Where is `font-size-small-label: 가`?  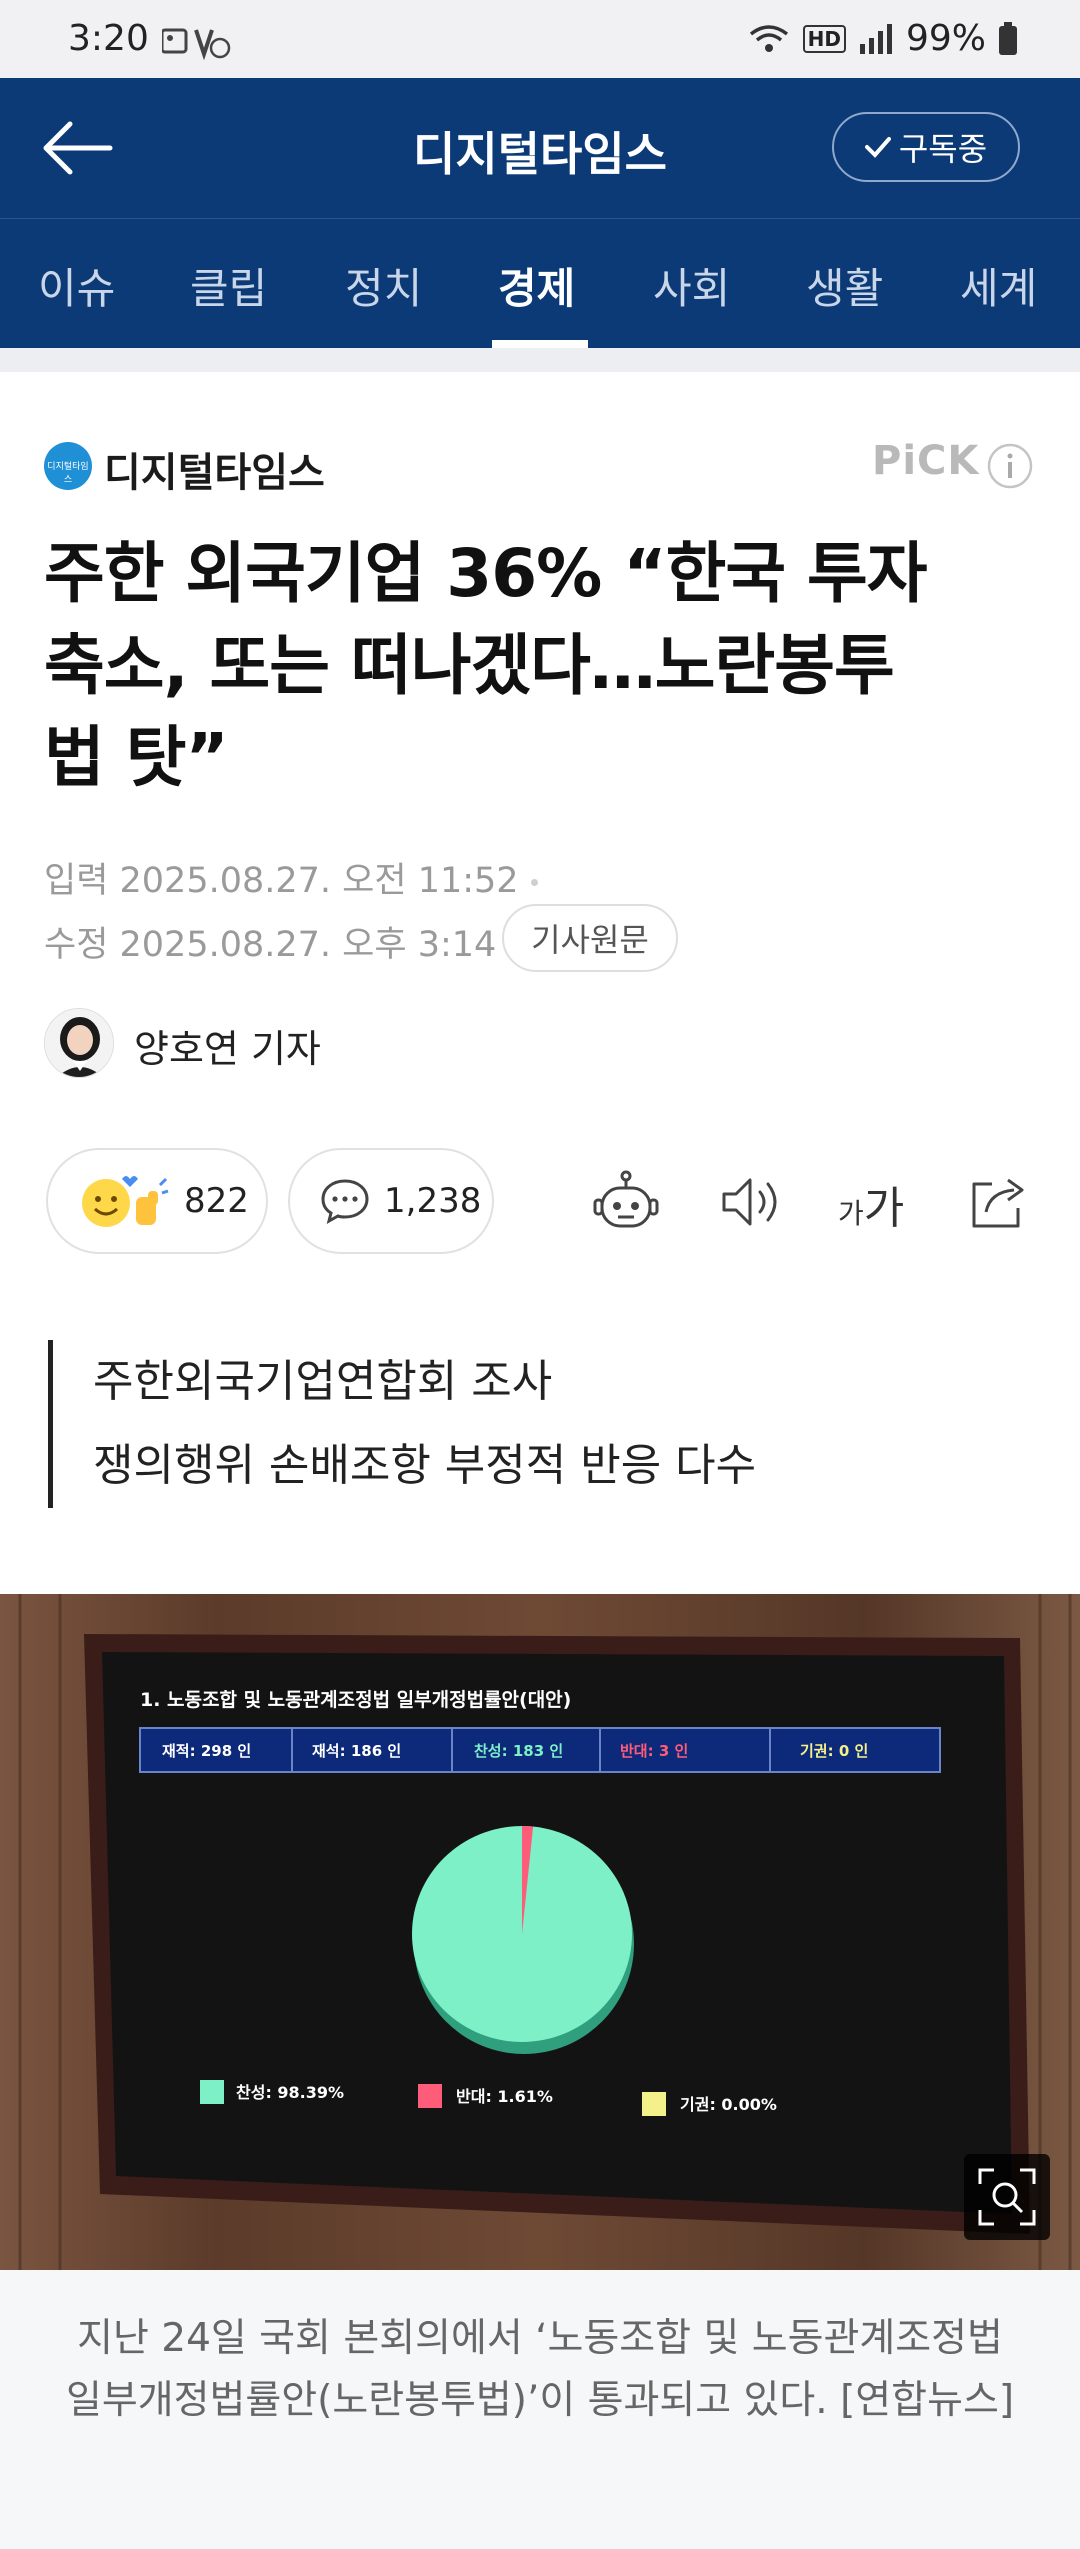
font-size-small-label: 가 is located at coordinates (851, 1213).